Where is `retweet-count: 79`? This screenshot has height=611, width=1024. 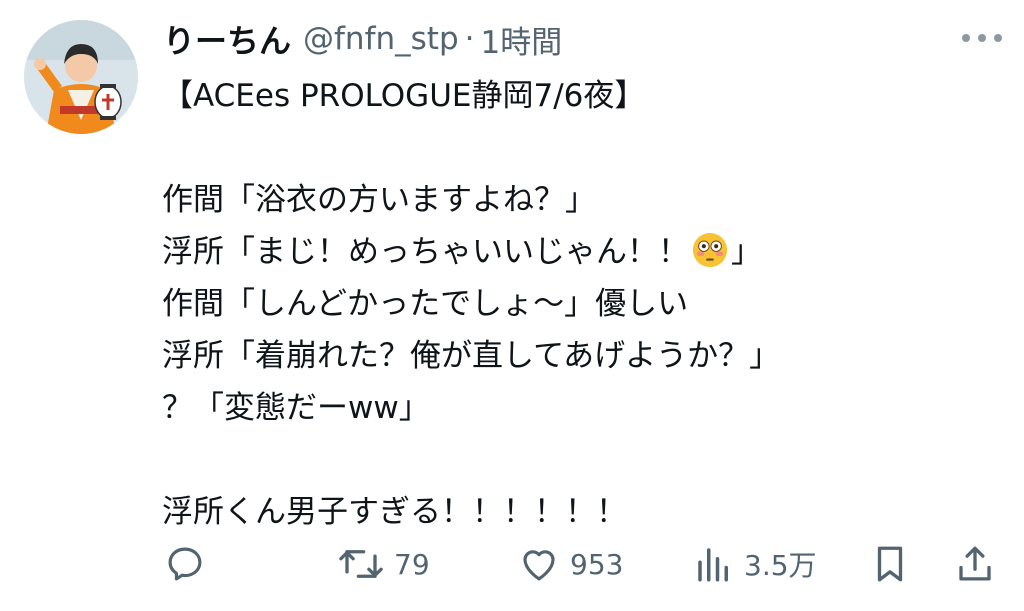 retweet-count: 79 is located at coordinates (412, 564).